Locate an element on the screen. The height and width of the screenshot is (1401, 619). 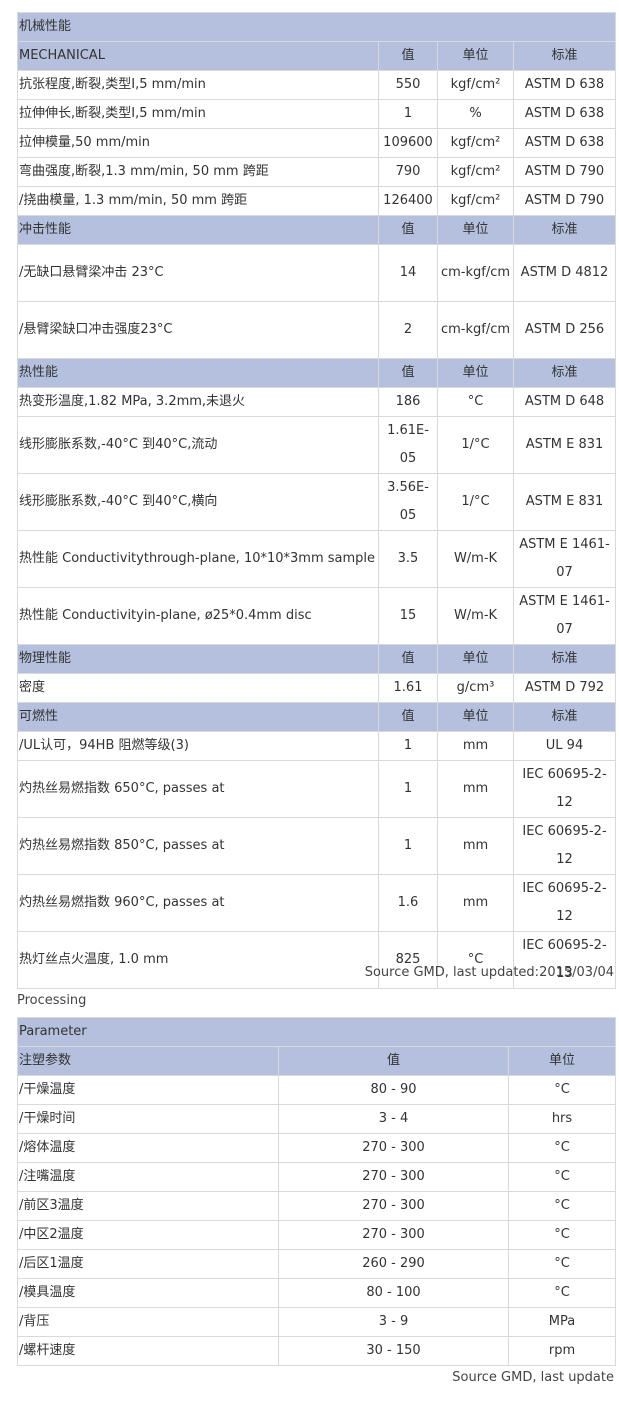
param-name: /熔体温度 is located at coordinates (148, 1148).